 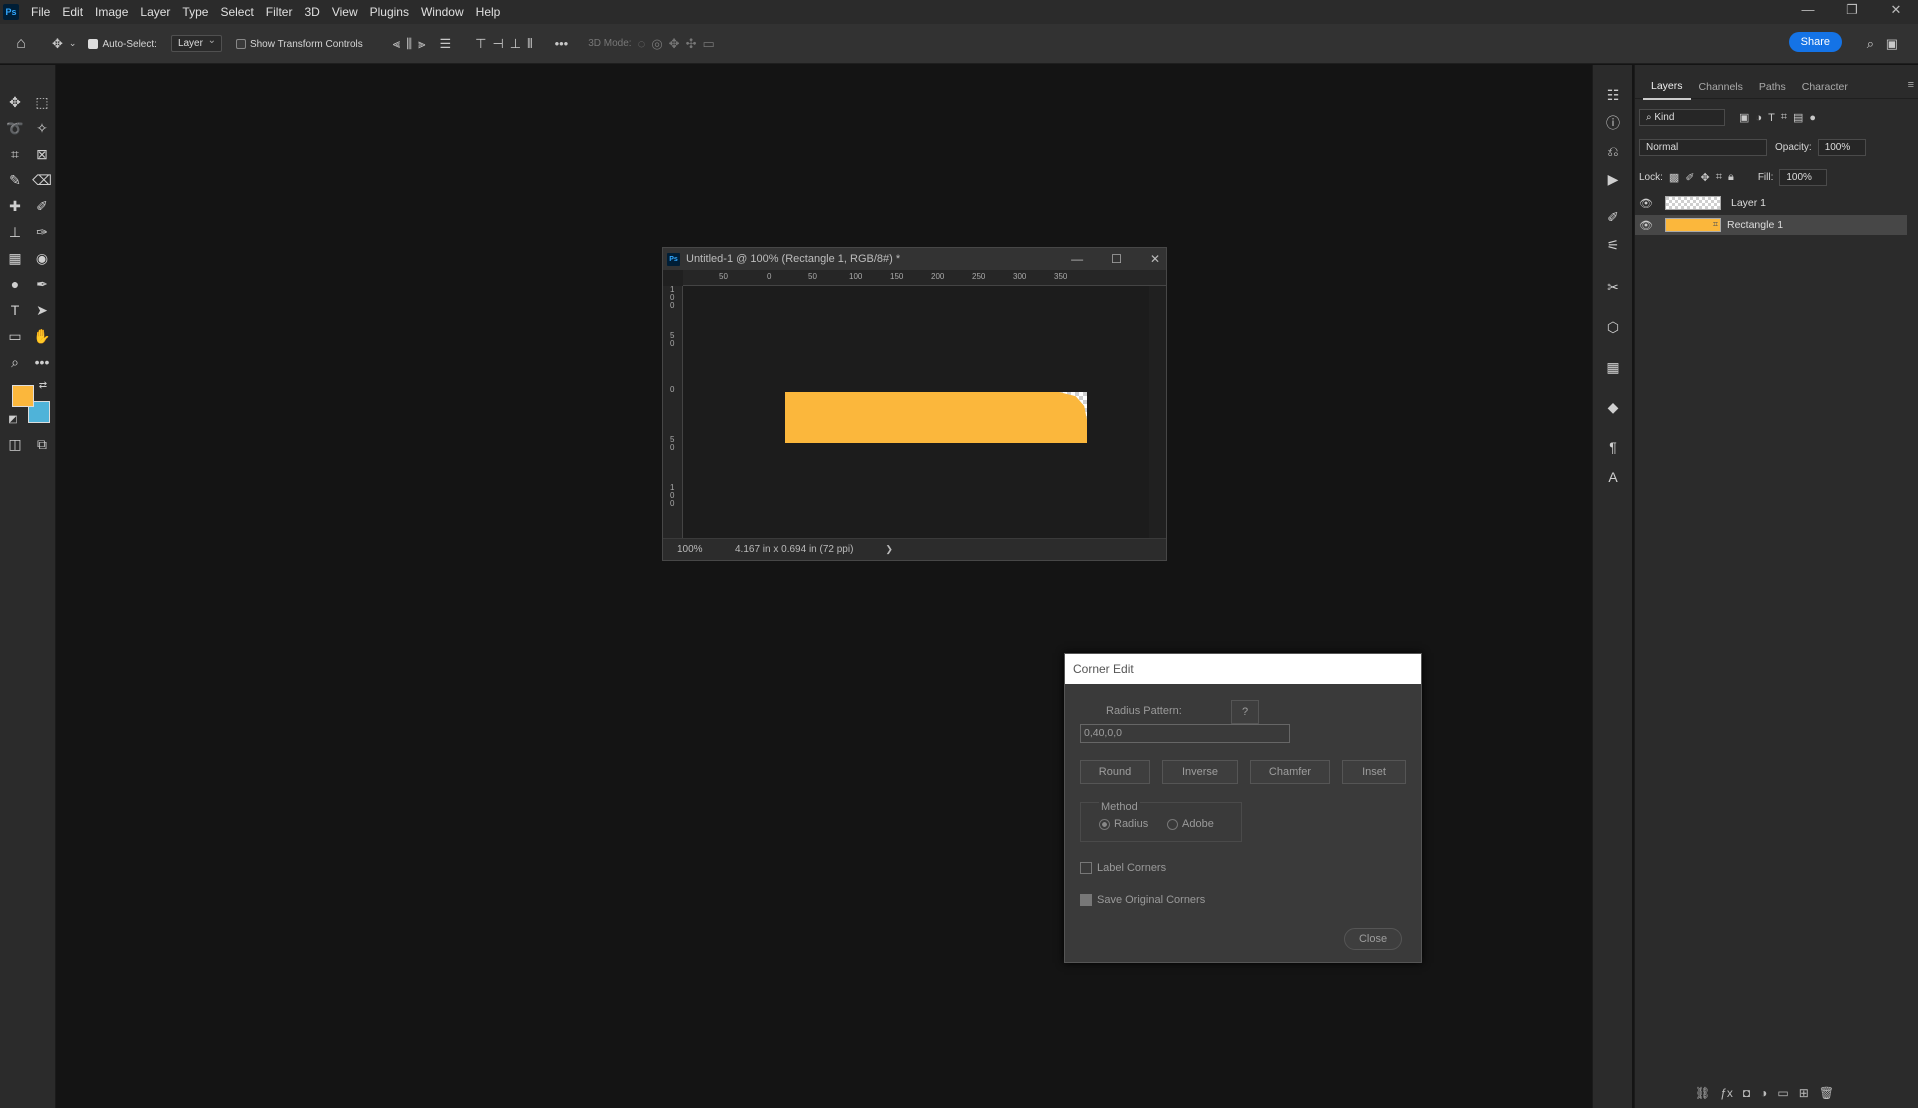 What do you see at coordinates (1200, 772) in the screenshot?
I see `inverse-button: Inverse` at bounding box center [1200, 772].